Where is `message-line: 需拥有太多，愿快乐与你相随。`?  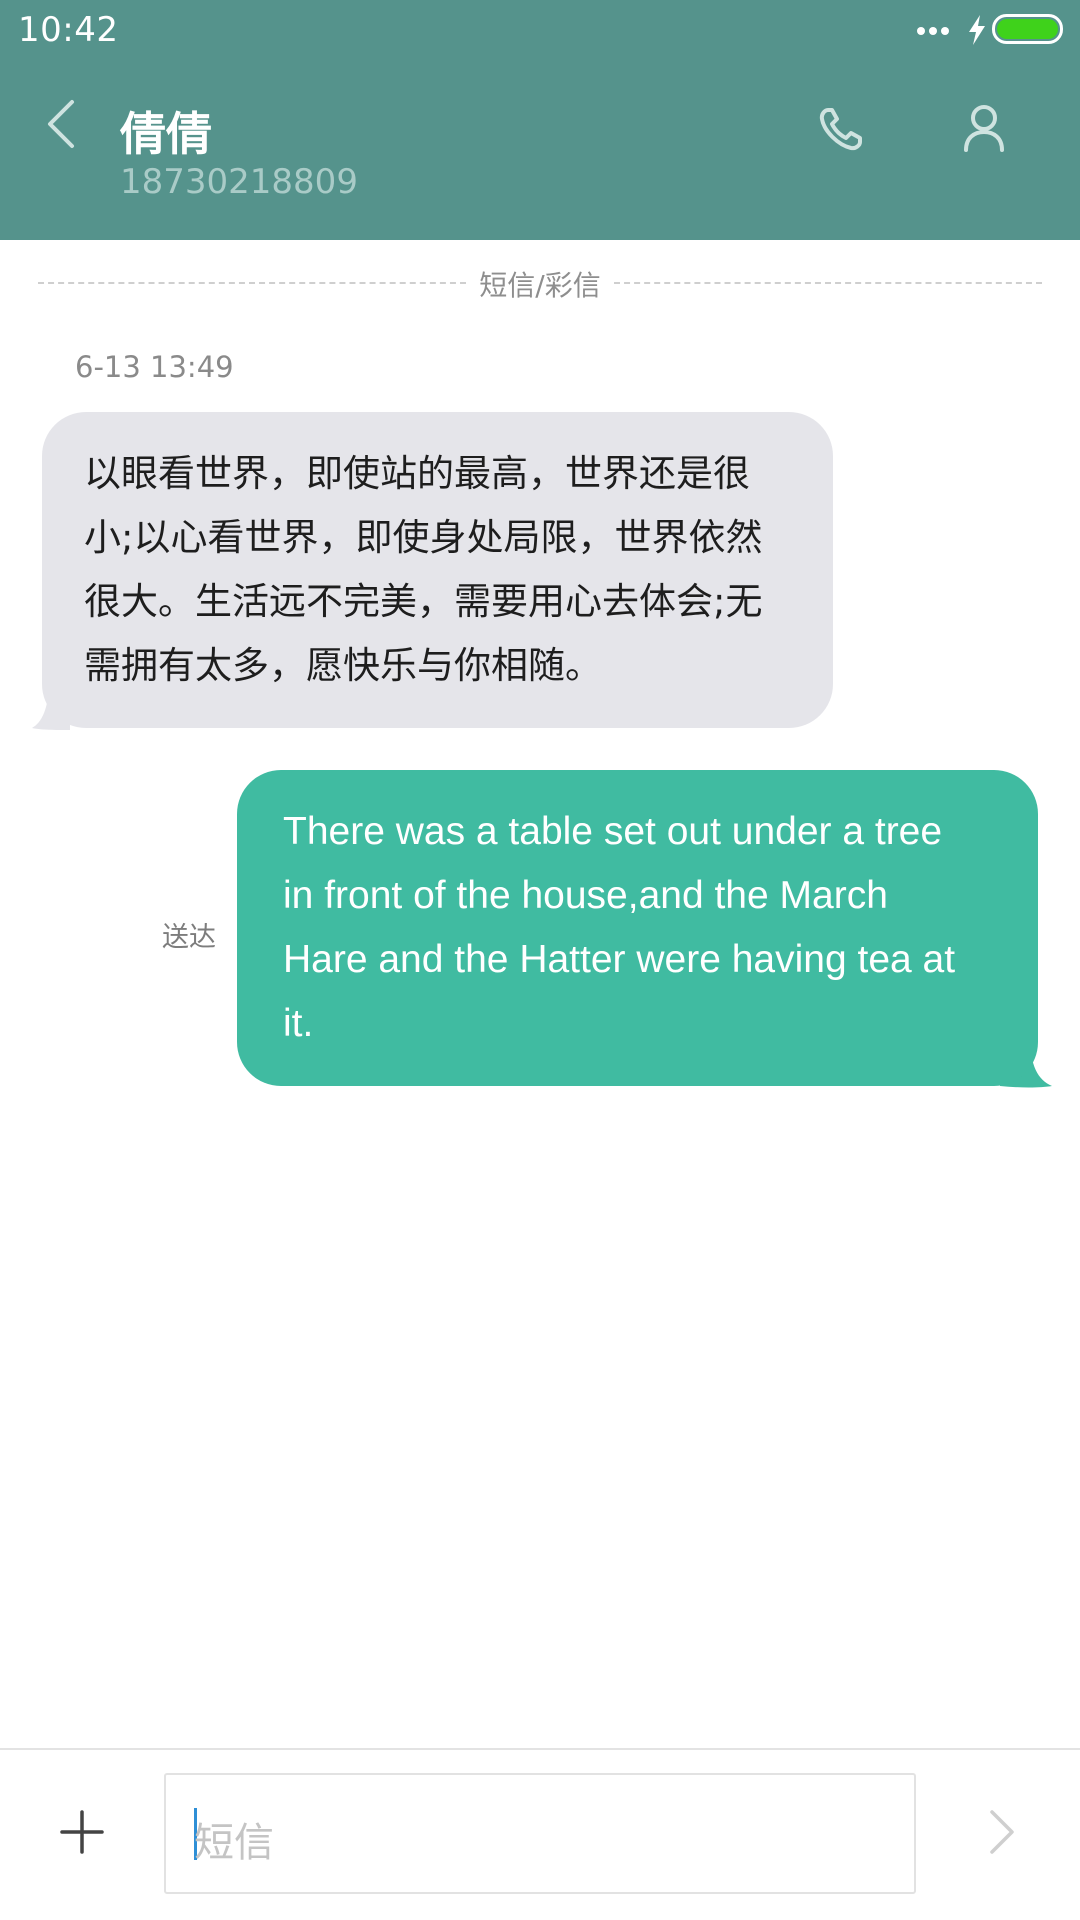 message-line: 需拥有太多，愿快乐与你相随。 is located at coordinates (343, 665).